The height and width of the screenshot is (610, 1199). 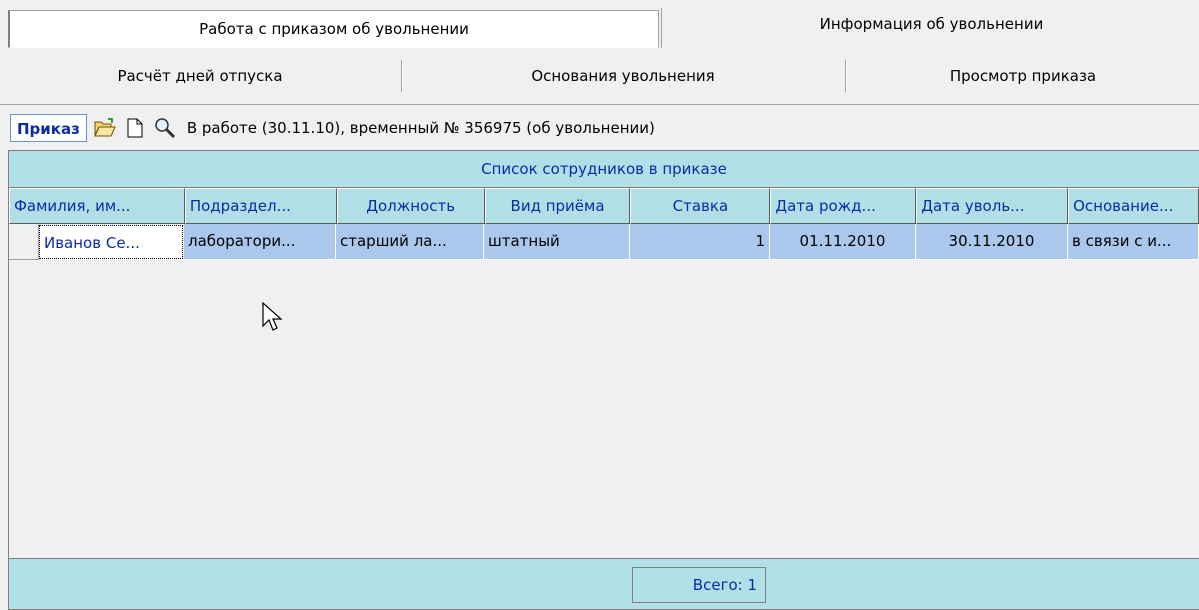 What do you see at coordinates (24, 242) in the screenshot?
I see `row-indicator` at bounding box center [24, 242].